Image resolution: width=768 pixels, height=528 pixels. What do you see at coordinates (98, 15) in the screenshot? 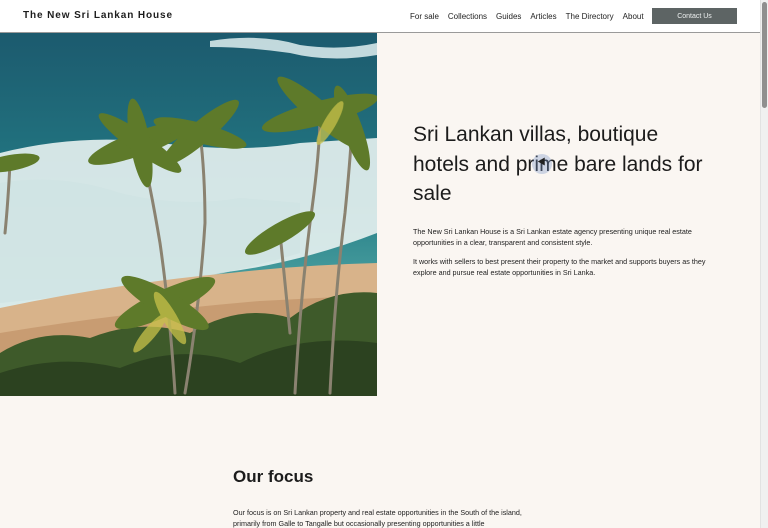
I see `site-logo-text: The New Sri Lankan House` at bounding box center [98, 15].